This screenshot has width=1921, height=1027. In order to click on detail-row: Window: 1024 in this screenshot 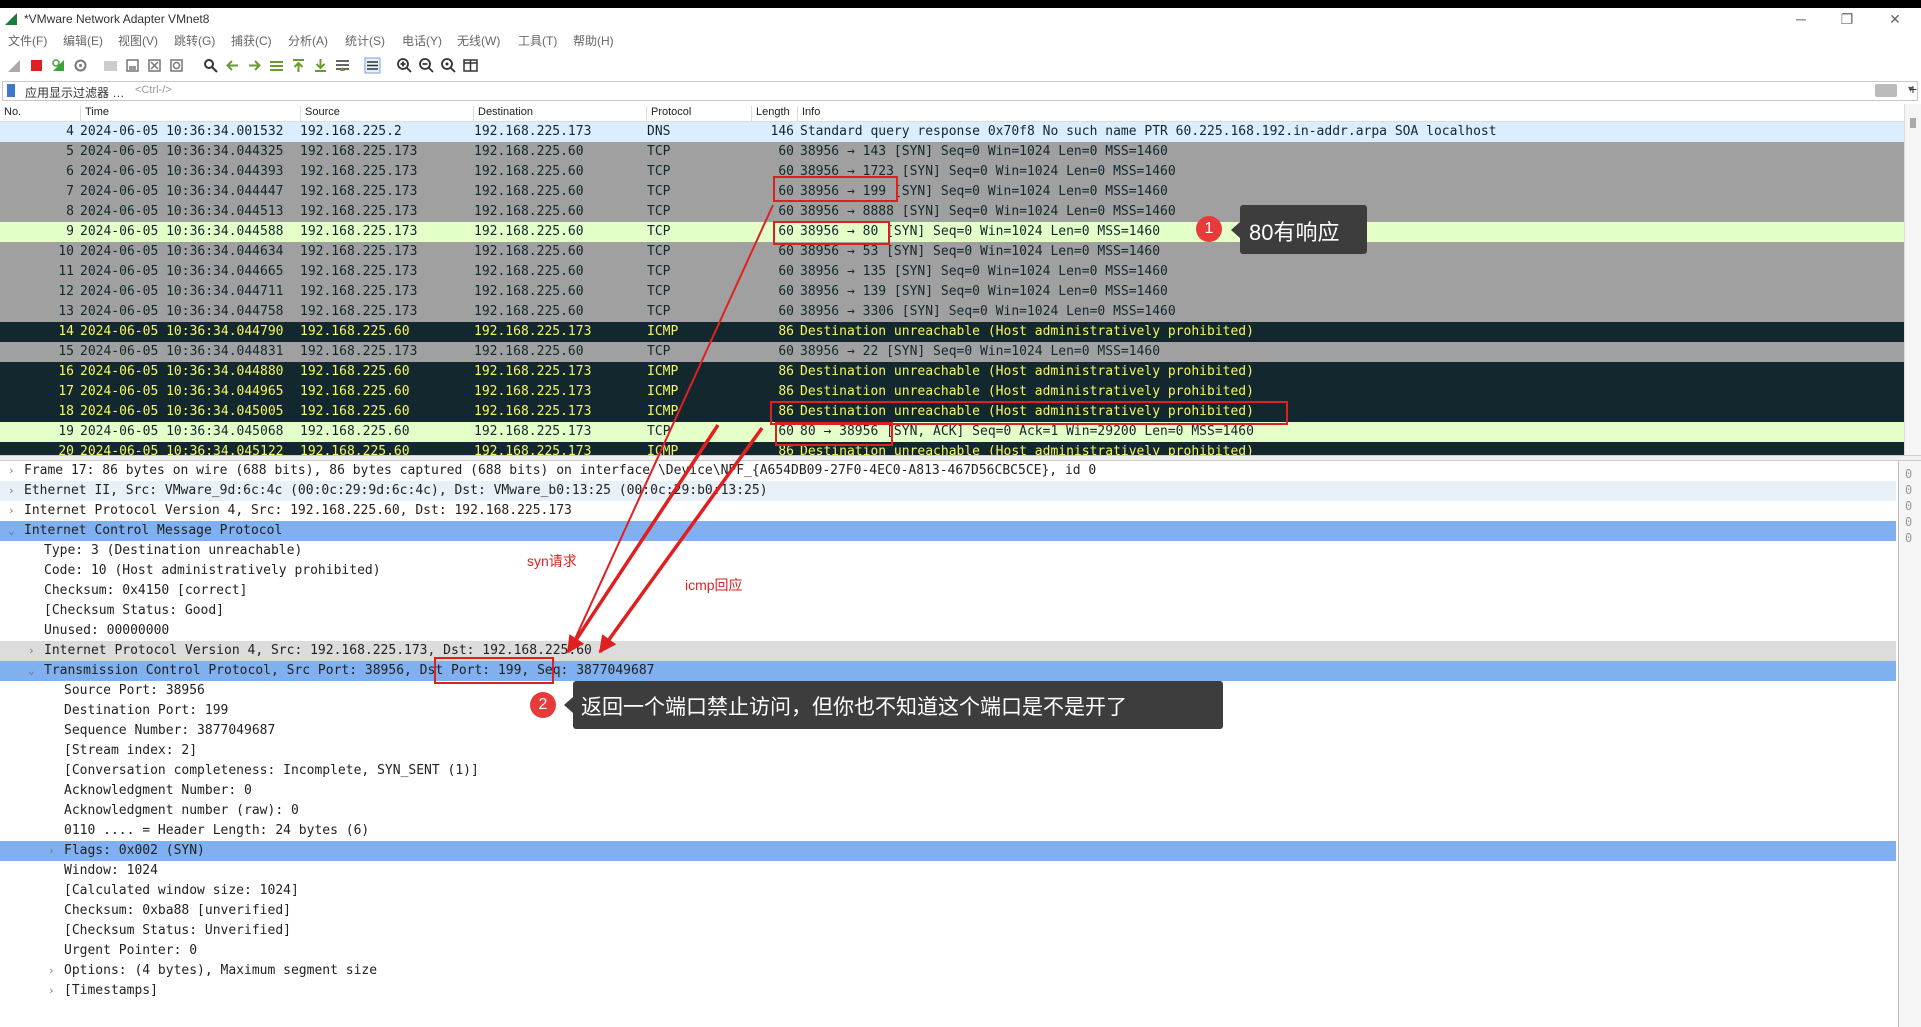, I will do `click(948, 871)`.